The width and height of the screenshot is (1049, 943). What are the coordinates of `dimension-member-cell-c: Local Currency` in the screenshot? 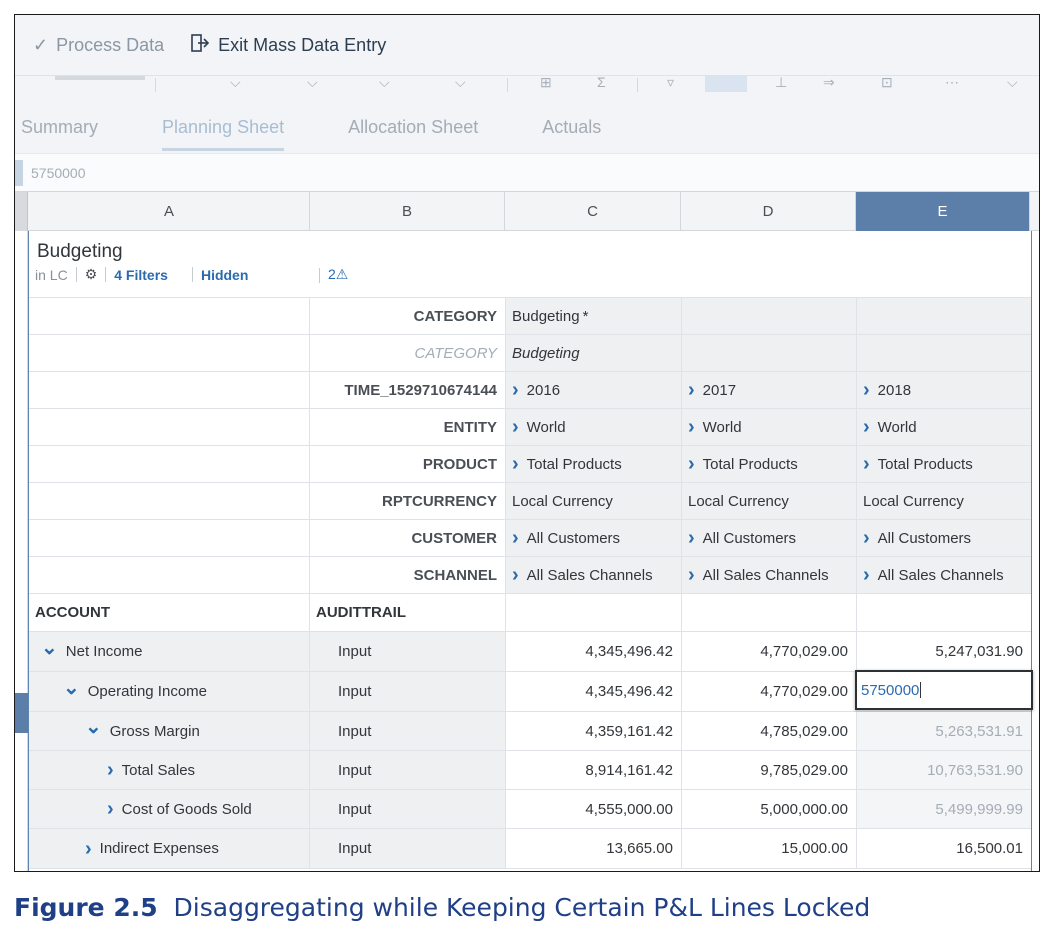 It's located at (594, 501).